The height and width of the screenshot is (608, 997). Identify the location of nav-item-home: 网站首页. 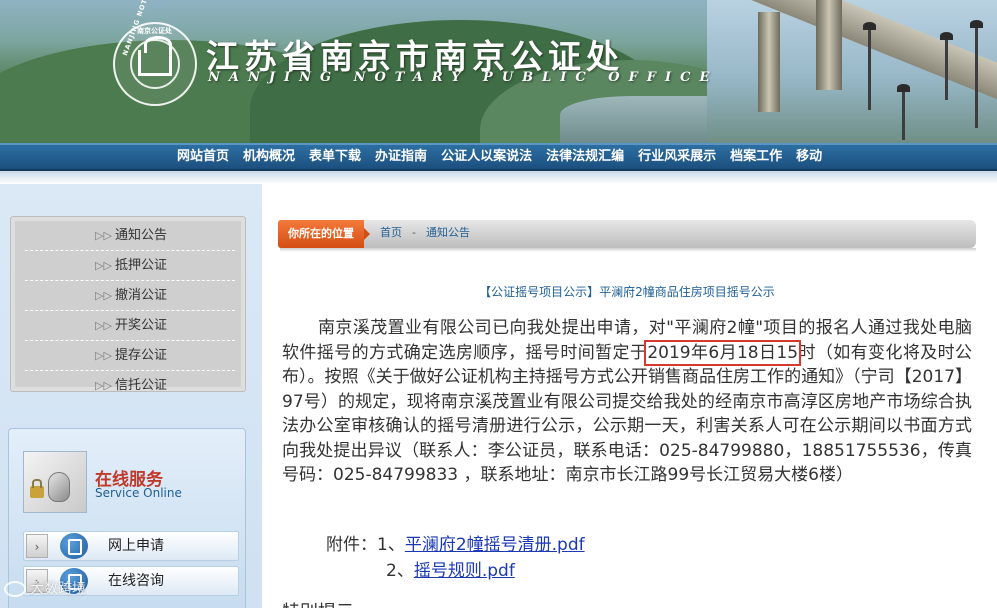
(203, 157).